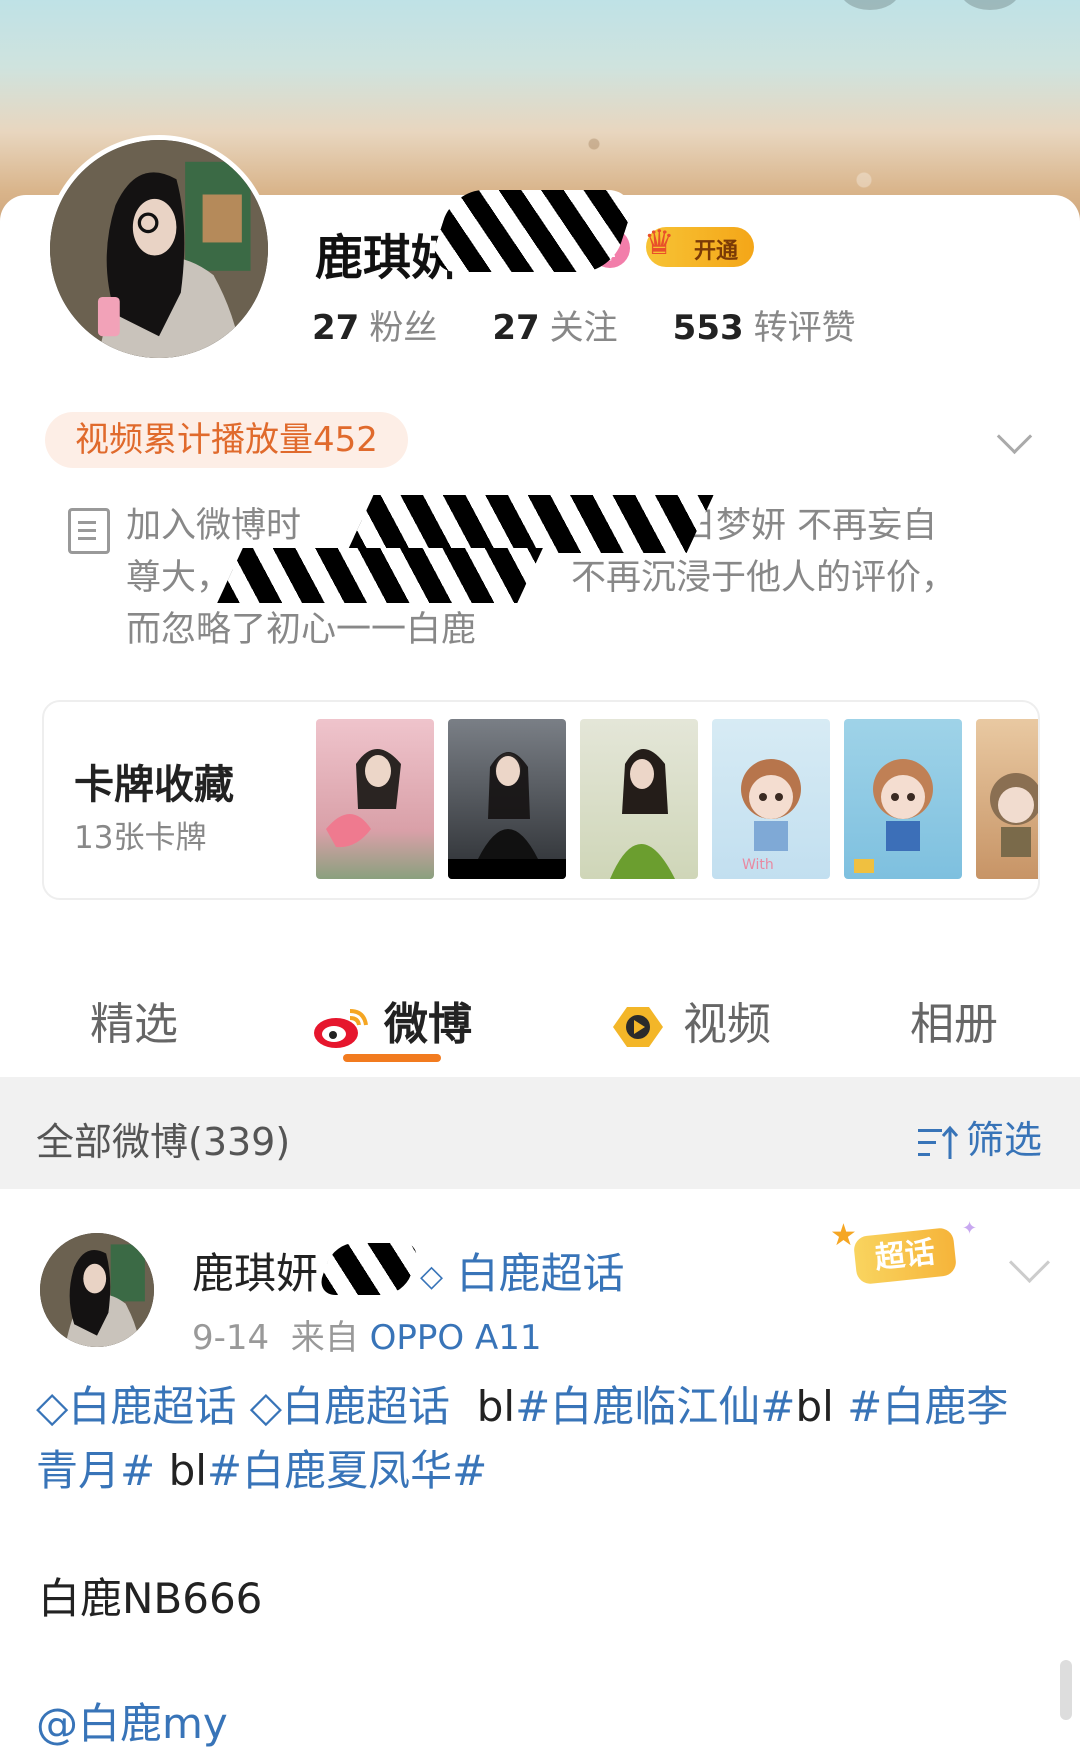  I want to click on stat-following: 27 关注, so click(554, 324).